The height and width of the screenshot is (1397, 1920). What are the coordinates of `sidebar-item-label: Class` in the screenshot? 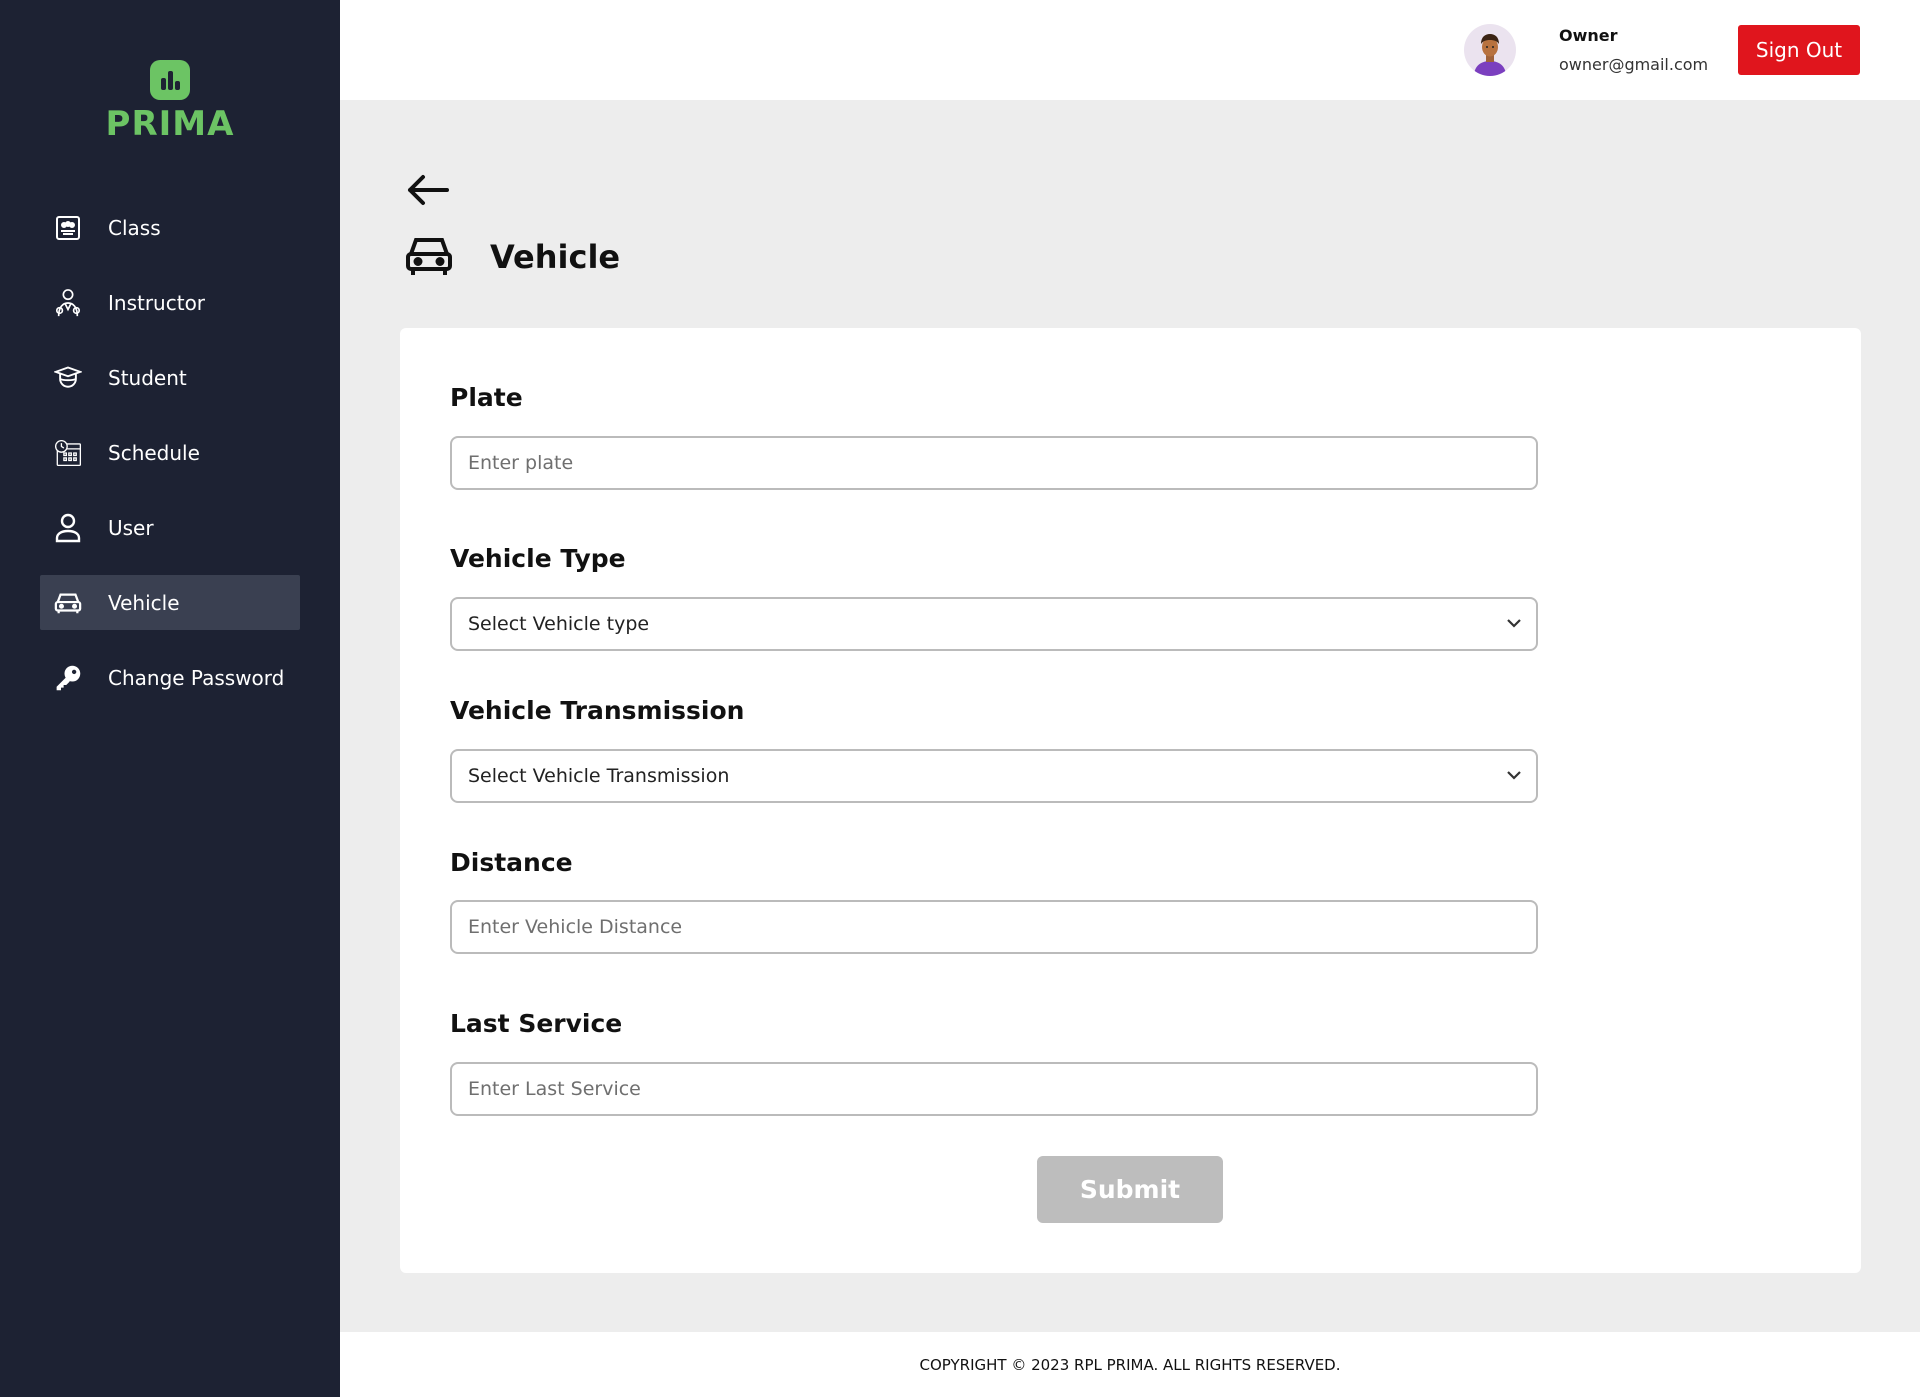 It's located at (134, 227).